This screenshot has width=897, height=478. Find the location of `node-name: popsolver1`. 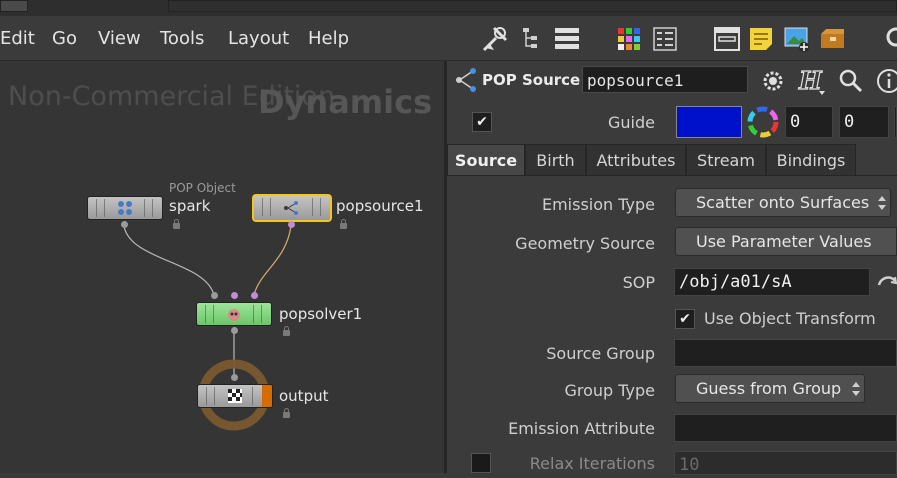

node-name: popsolver1 is located at coordinates (320, 314).